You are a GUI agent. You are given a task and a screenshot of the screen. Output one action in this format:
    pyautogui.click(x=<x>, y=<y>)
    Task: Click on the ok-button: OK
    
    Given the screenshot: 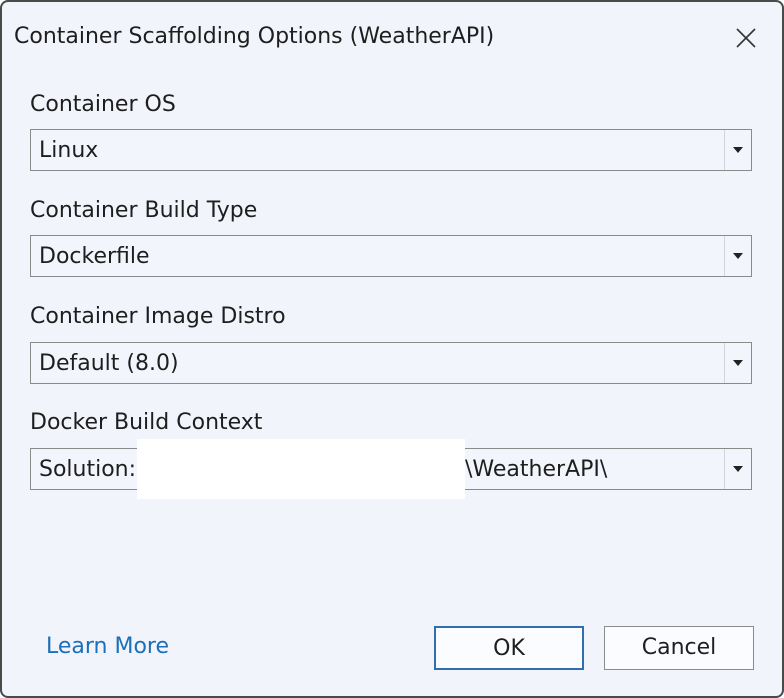 What is the action you would take?
    pyautogui.click(x=509, y=648)
    